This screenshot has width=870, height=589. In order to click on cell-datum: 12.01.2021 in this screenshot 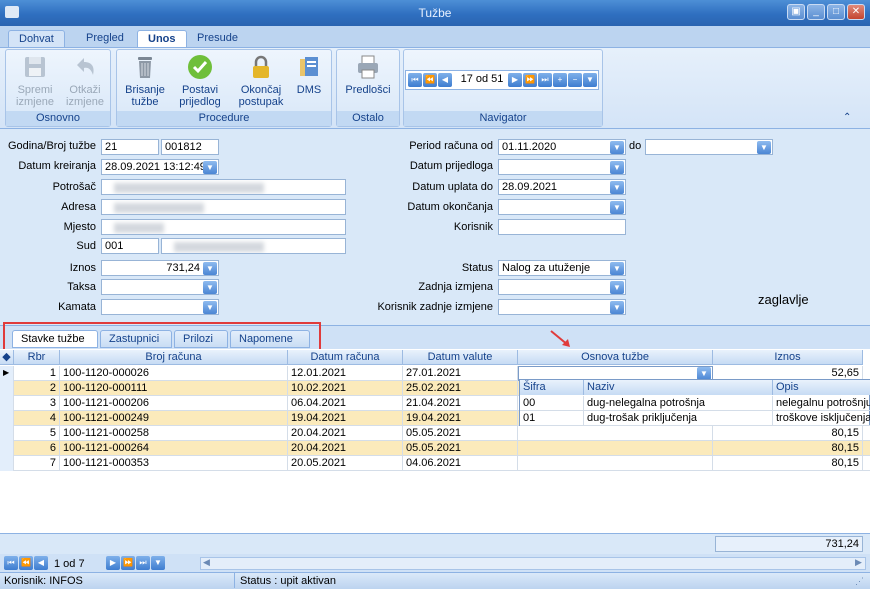, I will do `click(345, 373)`.